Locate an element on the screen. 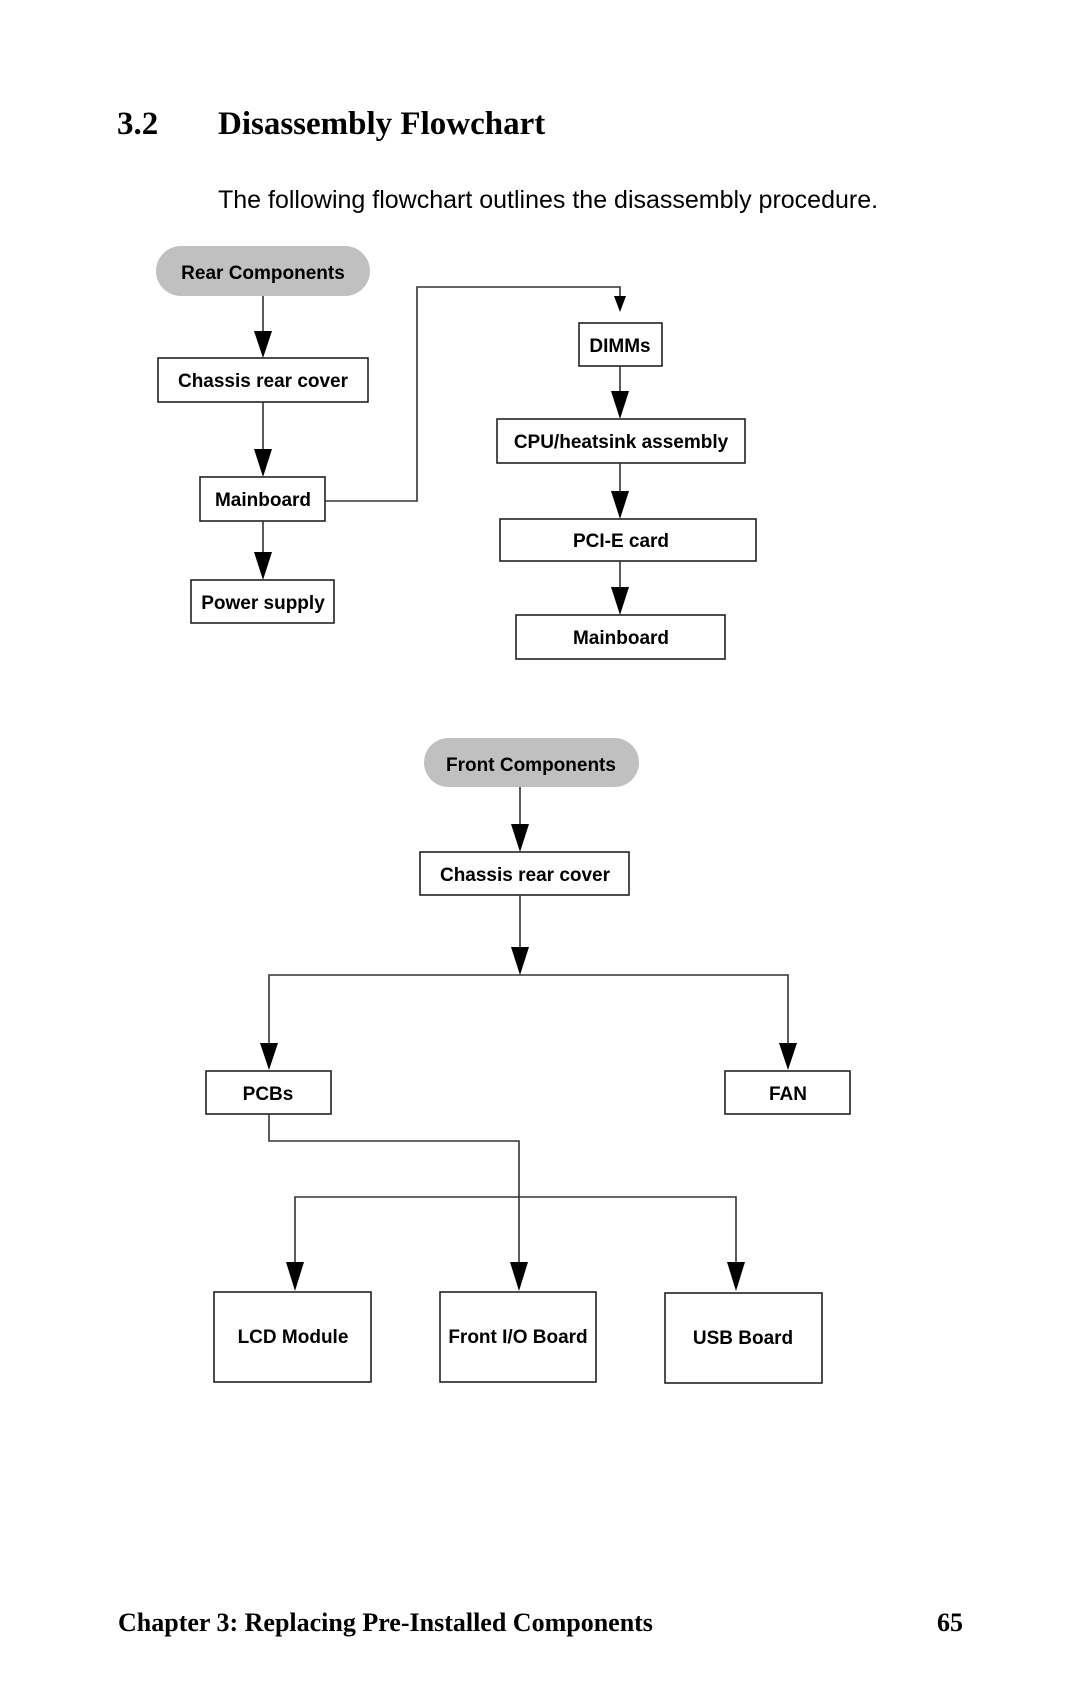 Image resolution: width=1080 pixels, height=1690 pixels. rear-mainboard2-node: Mainboard is located at coordinates (620, 637).